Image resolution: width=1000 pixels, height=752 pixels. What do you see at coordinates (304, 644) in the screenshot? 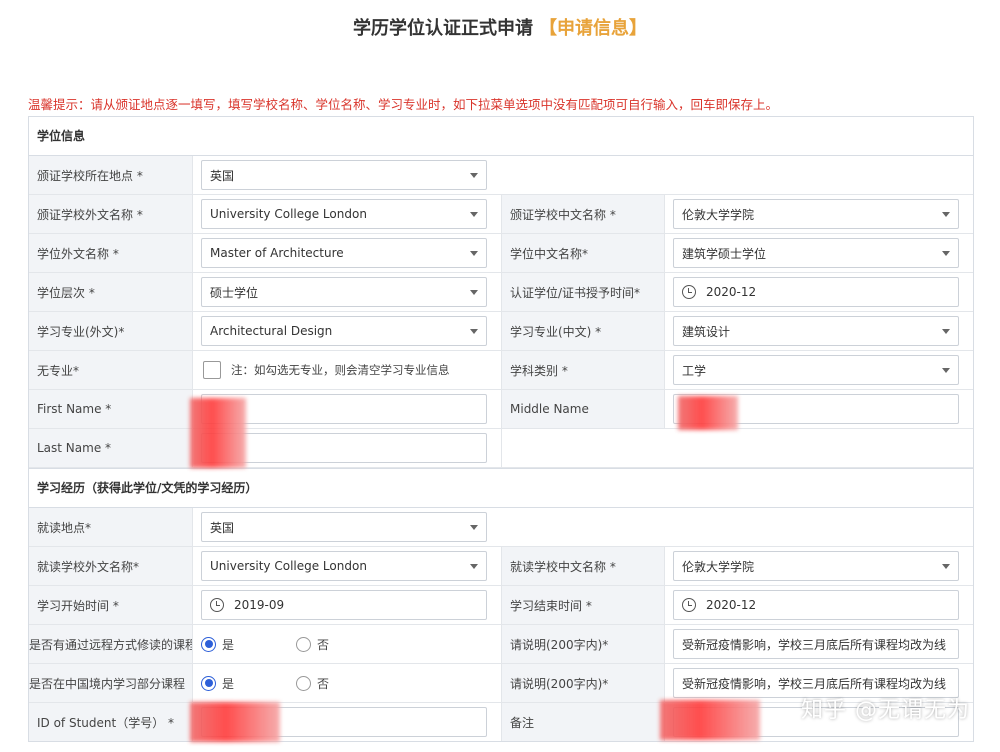
I see `remote-no-radio` at bounding box center [304, 644].